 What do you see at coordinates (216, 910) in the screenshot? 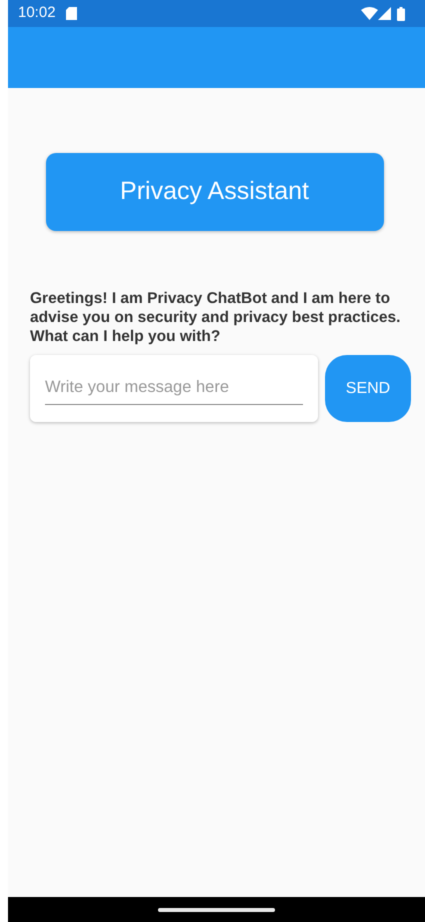
I see `home-handle` at bounding box center [216, 910].